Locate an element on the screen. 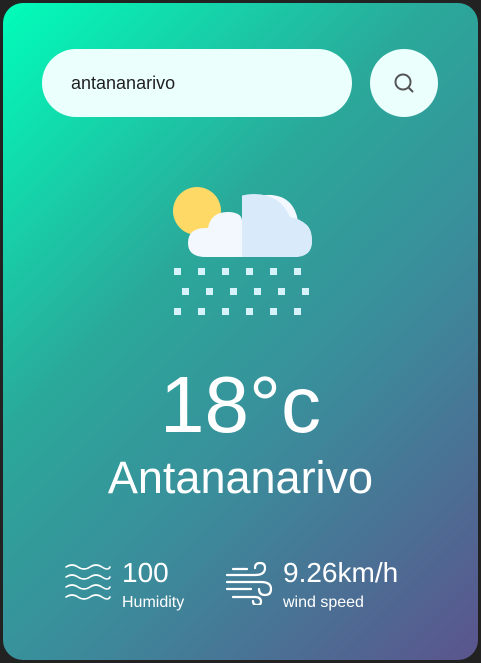 The width and height of the screenshot is (481, 663). humidity-text: 100 Humidity is located at coordinates (153, 585).